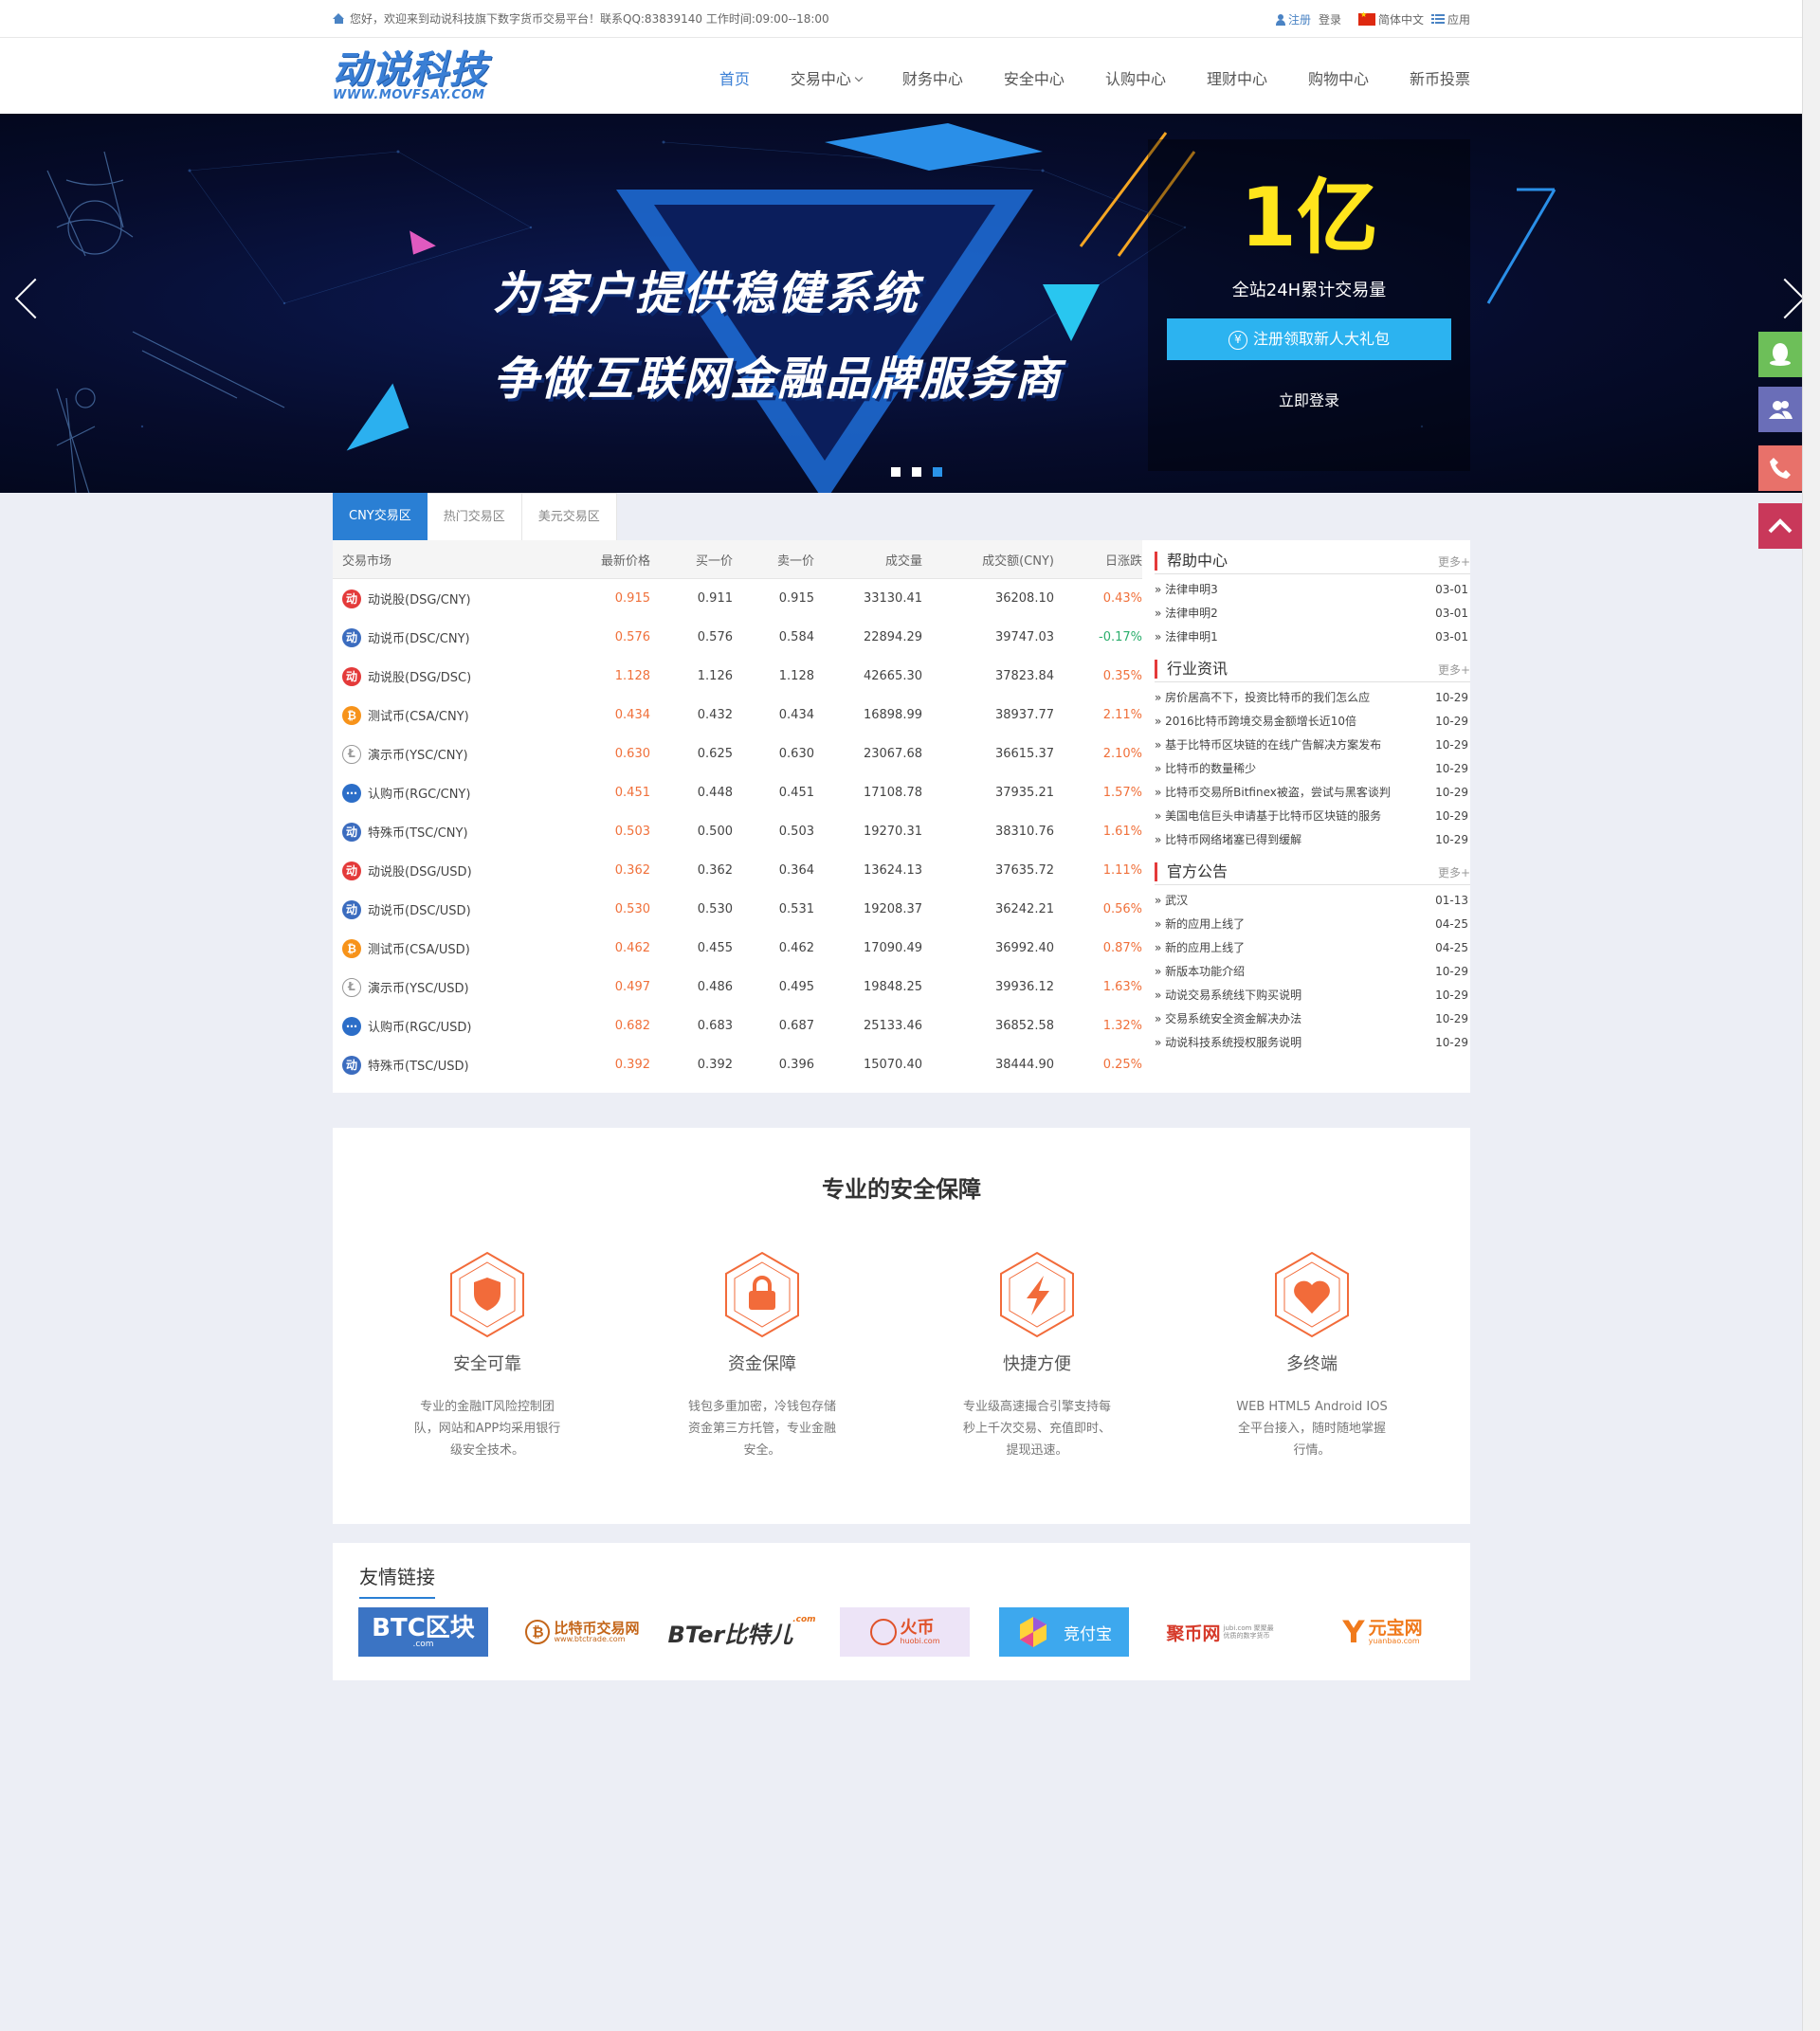  Describe the element at coordinates (1338, 77) in the screenshot. I see `nav-shopping-center: 购物中心` at that location.